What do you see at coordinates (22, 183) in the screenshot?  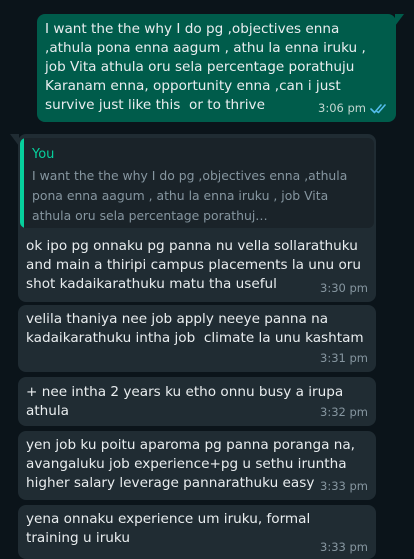 I see `quote-accent-bar` at bounding box center [22, 183].